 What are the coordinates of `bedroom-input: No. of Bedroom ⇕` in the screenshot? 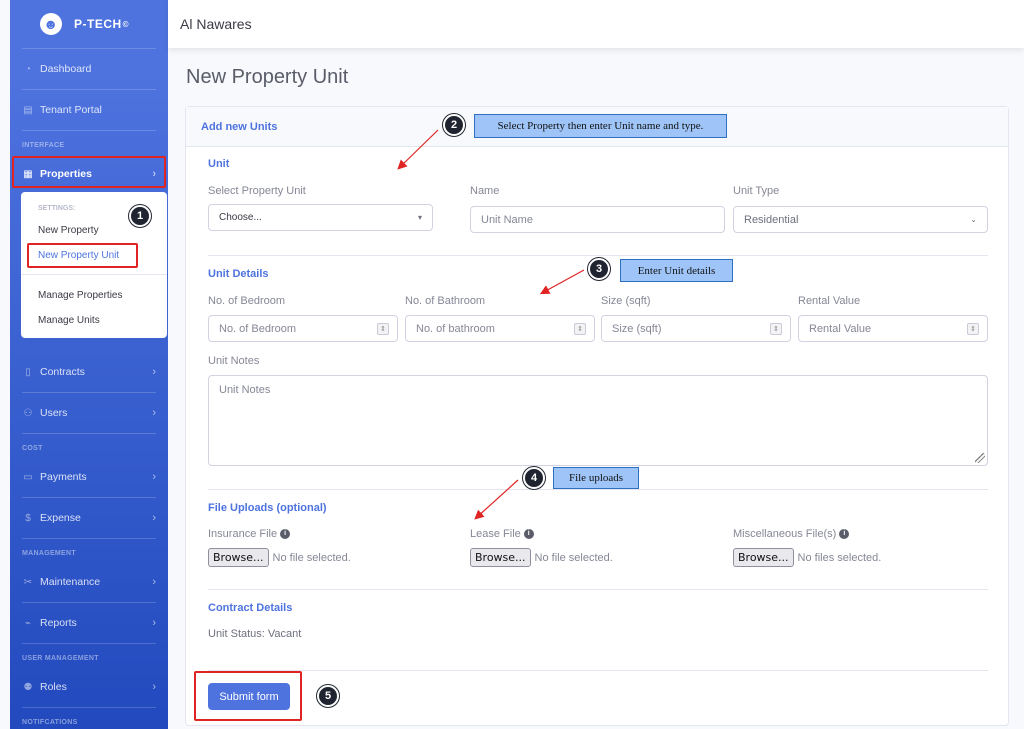 It's located at (303, 328).